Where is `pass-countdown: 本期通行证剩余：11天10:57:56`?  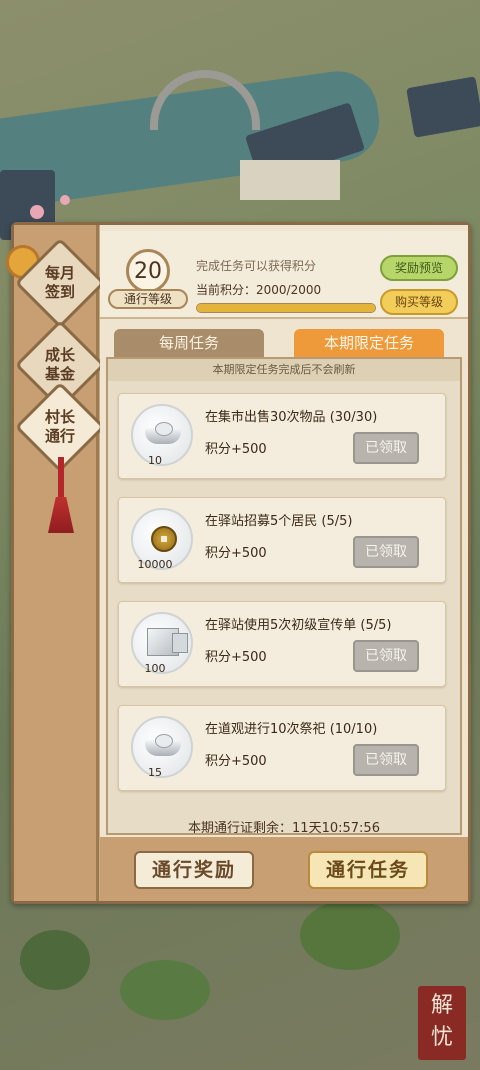
pass-countdown: 本期通行证剩余：11天10:57:56 is located at coordinates (284, 826).